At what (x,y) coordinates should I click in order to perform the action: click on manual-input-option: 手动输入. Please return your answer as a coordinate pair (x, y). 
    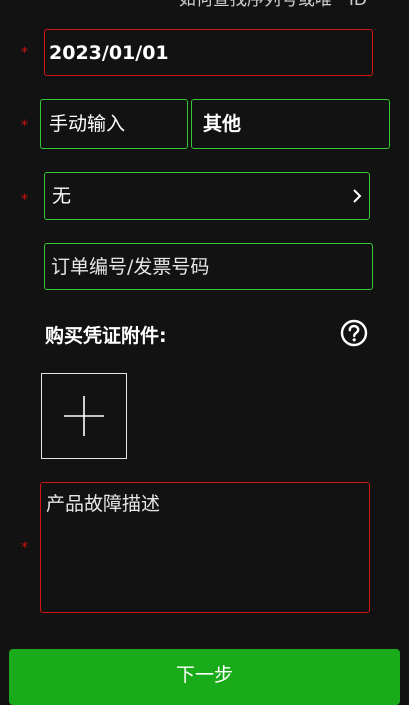
    Looking at the image, I should click on (114, 124).